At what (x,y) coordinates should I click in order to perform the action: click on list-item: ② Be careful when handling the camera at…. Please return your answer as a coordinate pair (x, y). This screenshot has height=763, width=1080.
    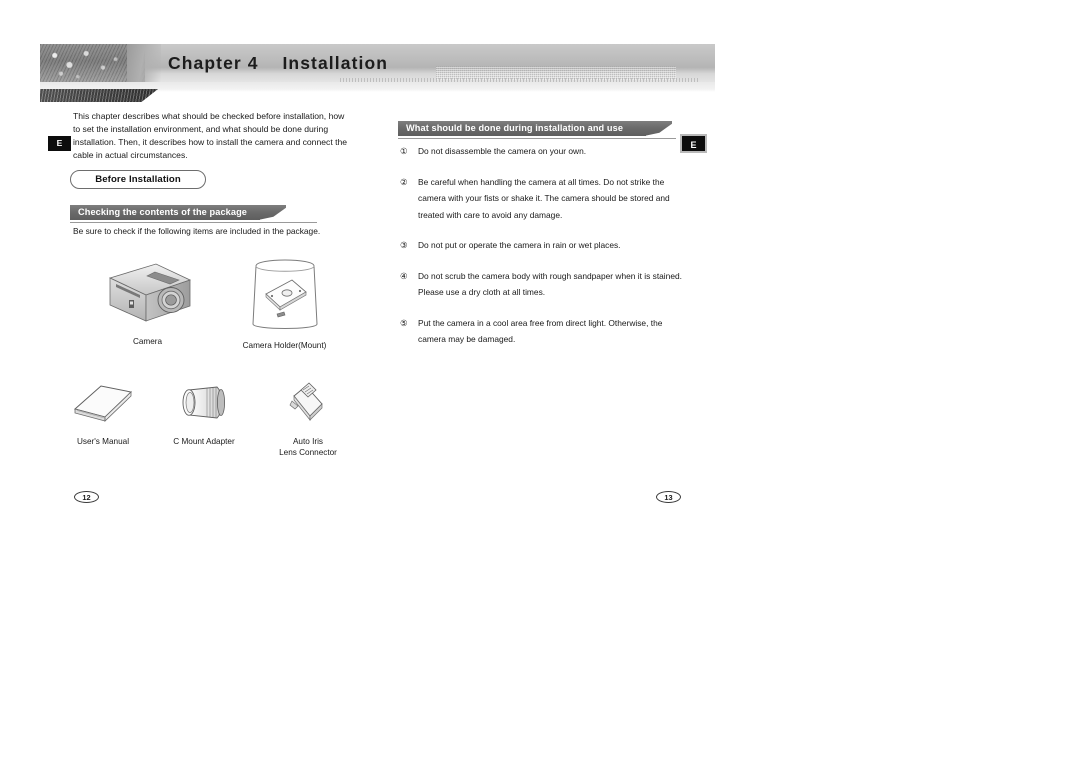
    Looking at the image, I should click on (545, 199).